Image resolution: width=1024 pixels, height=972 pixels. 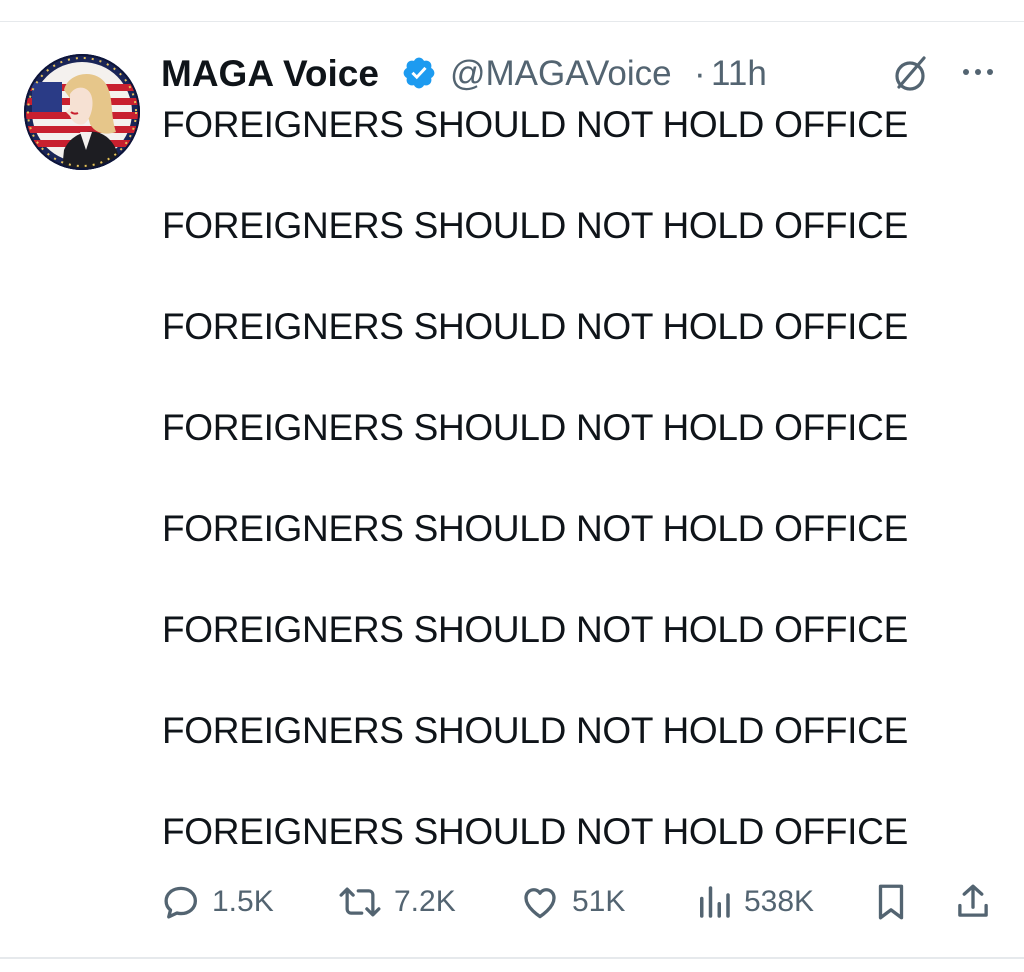 What do you see at coordinates (599, 901) in the screenshot?
I see `like-count: 51K` at bounding box center [599, 901].